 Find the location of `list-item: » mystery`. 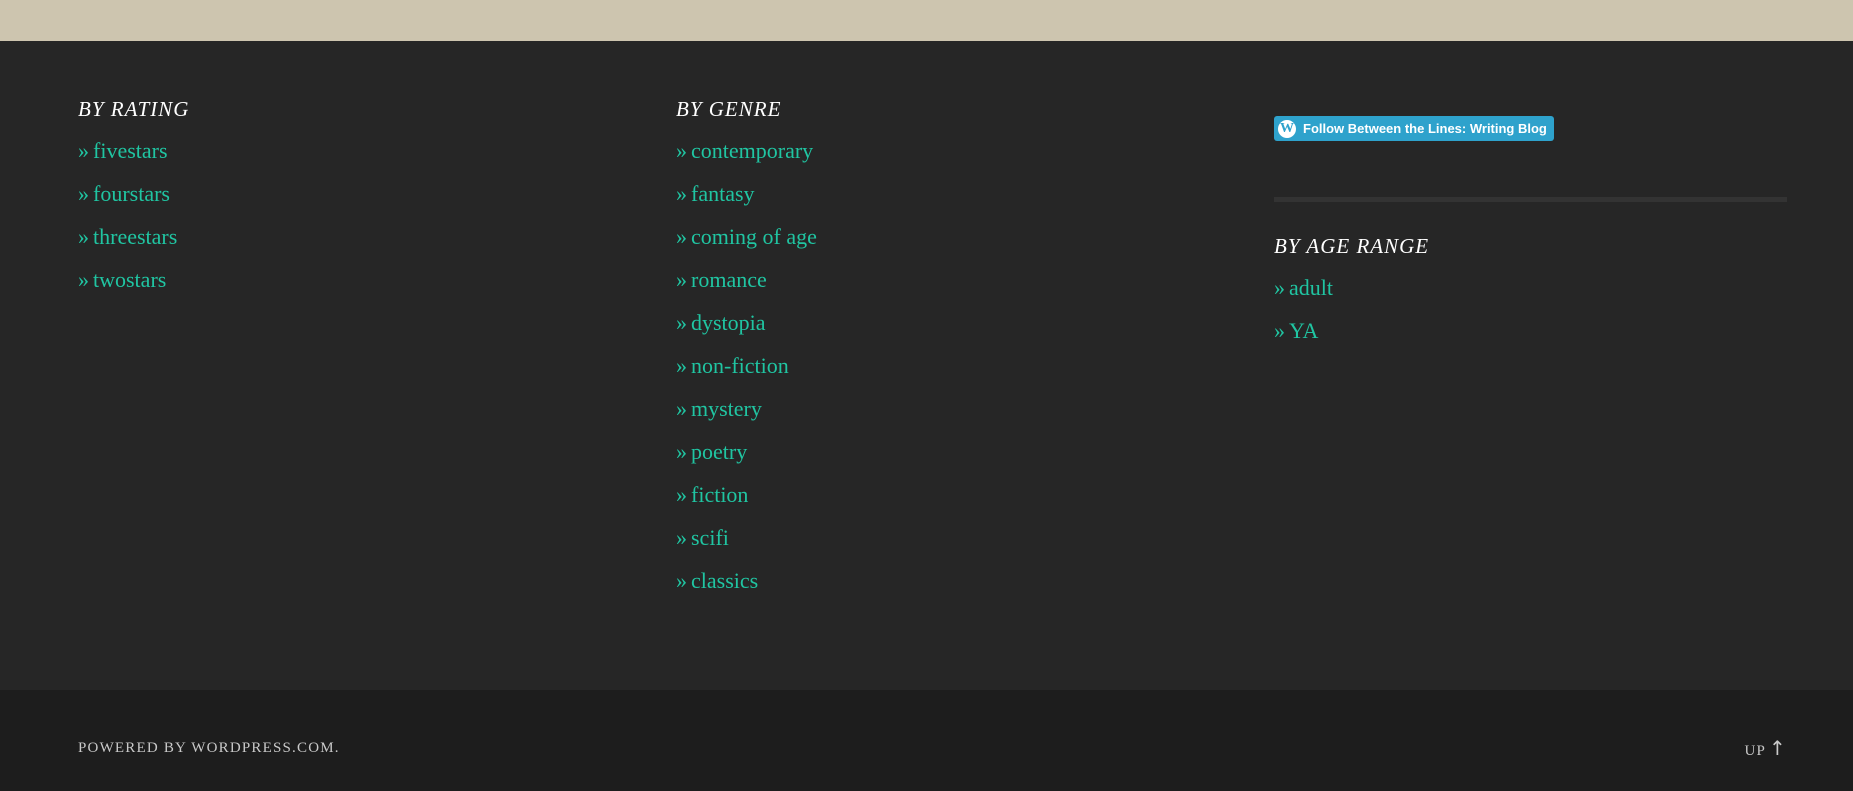

list-item: » mystery is located at coordinates (746, 417).